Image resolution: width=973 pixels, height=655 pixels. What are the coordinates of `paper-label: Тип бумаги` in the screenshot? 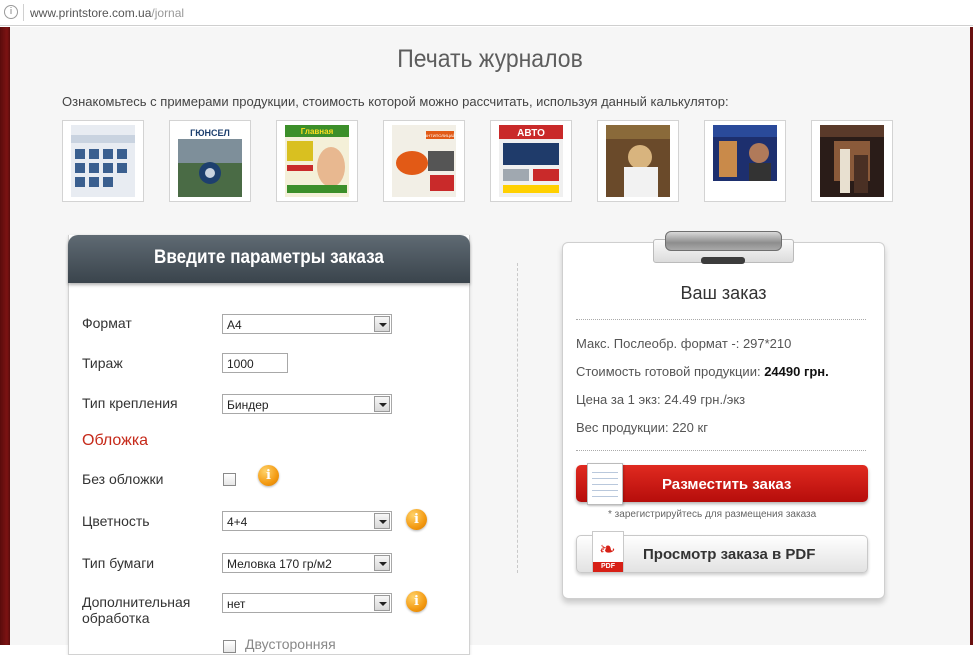 It's located at (118, 563).